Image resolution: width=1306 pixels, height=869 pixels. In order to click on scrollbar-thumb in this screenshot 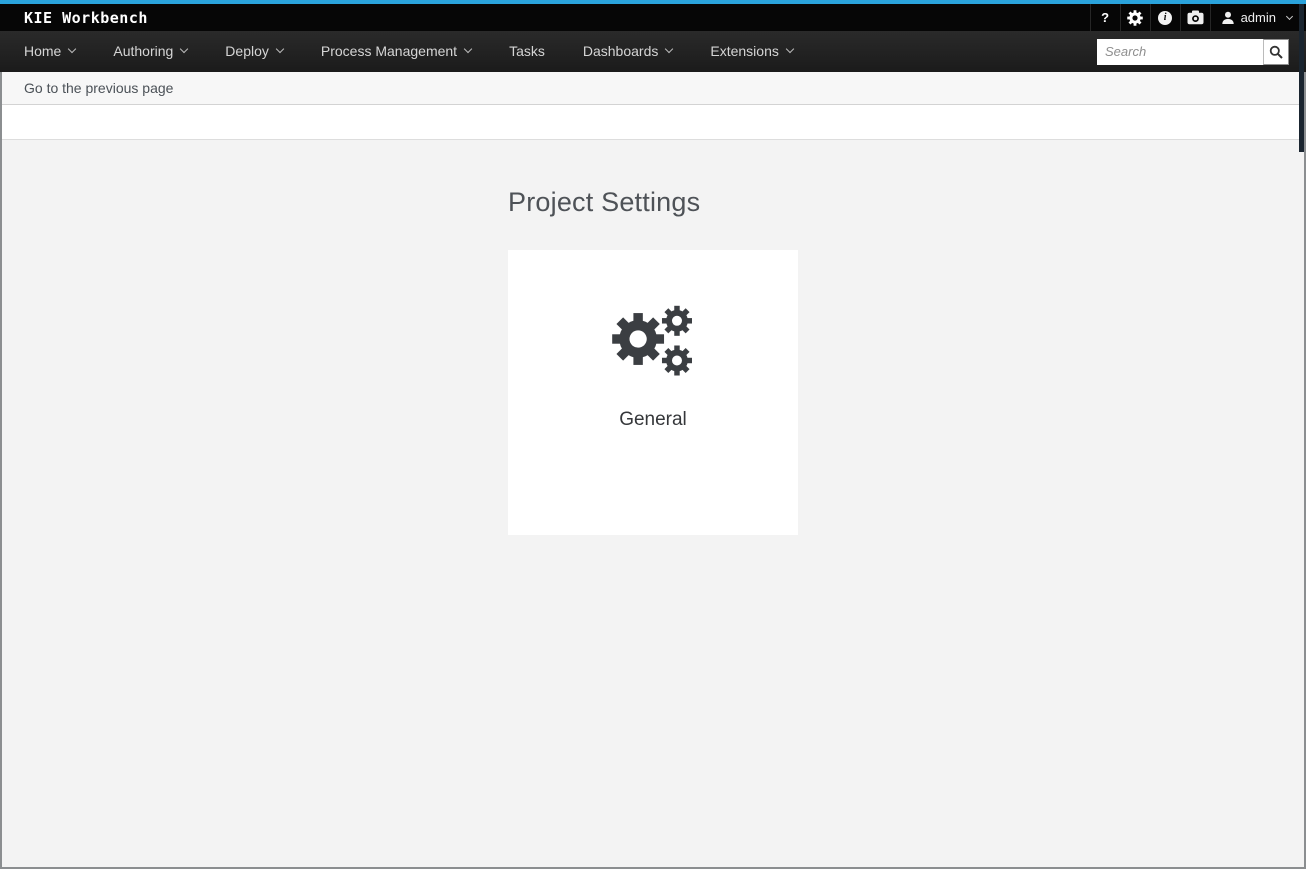, I will do `click(1301, 78)`.